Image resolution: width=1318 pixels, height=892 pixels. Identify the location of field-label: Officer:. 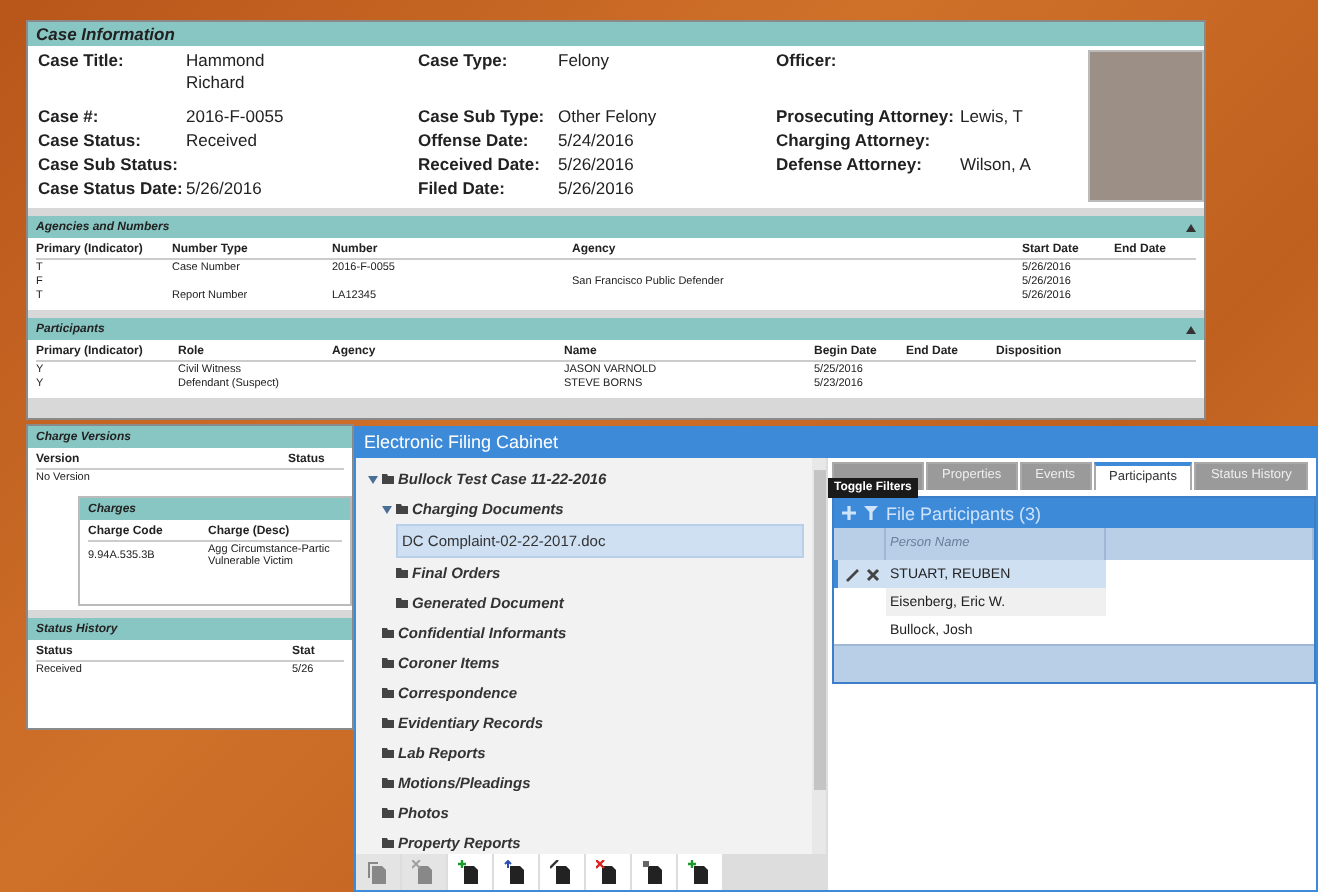
(807, 62).